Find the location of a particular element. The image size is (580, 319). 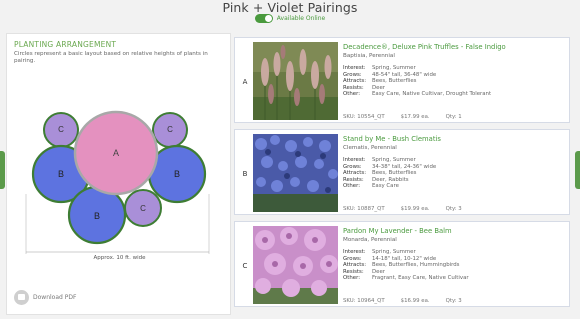

attr-value: Deer, Rabbits is located at coordinates (390, 179).